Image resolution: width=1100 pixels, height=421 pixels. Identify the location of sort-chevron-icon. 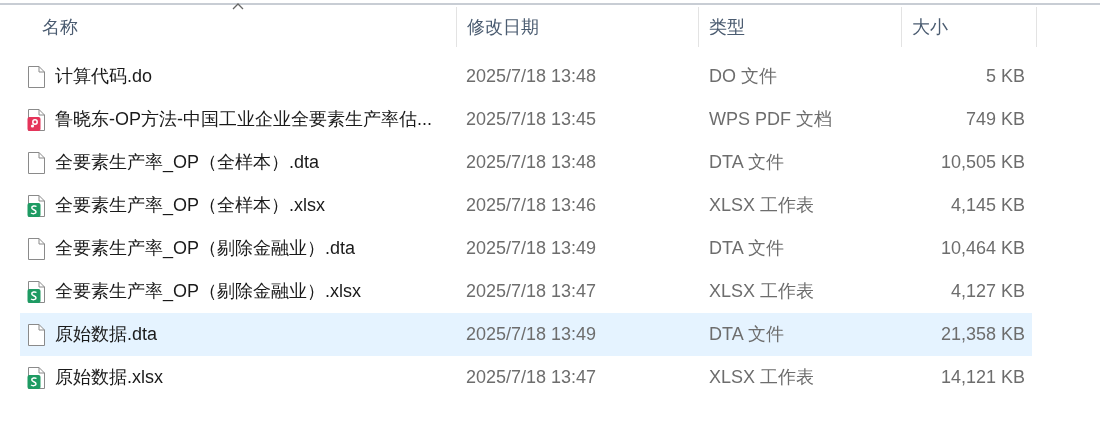
(238, 6).